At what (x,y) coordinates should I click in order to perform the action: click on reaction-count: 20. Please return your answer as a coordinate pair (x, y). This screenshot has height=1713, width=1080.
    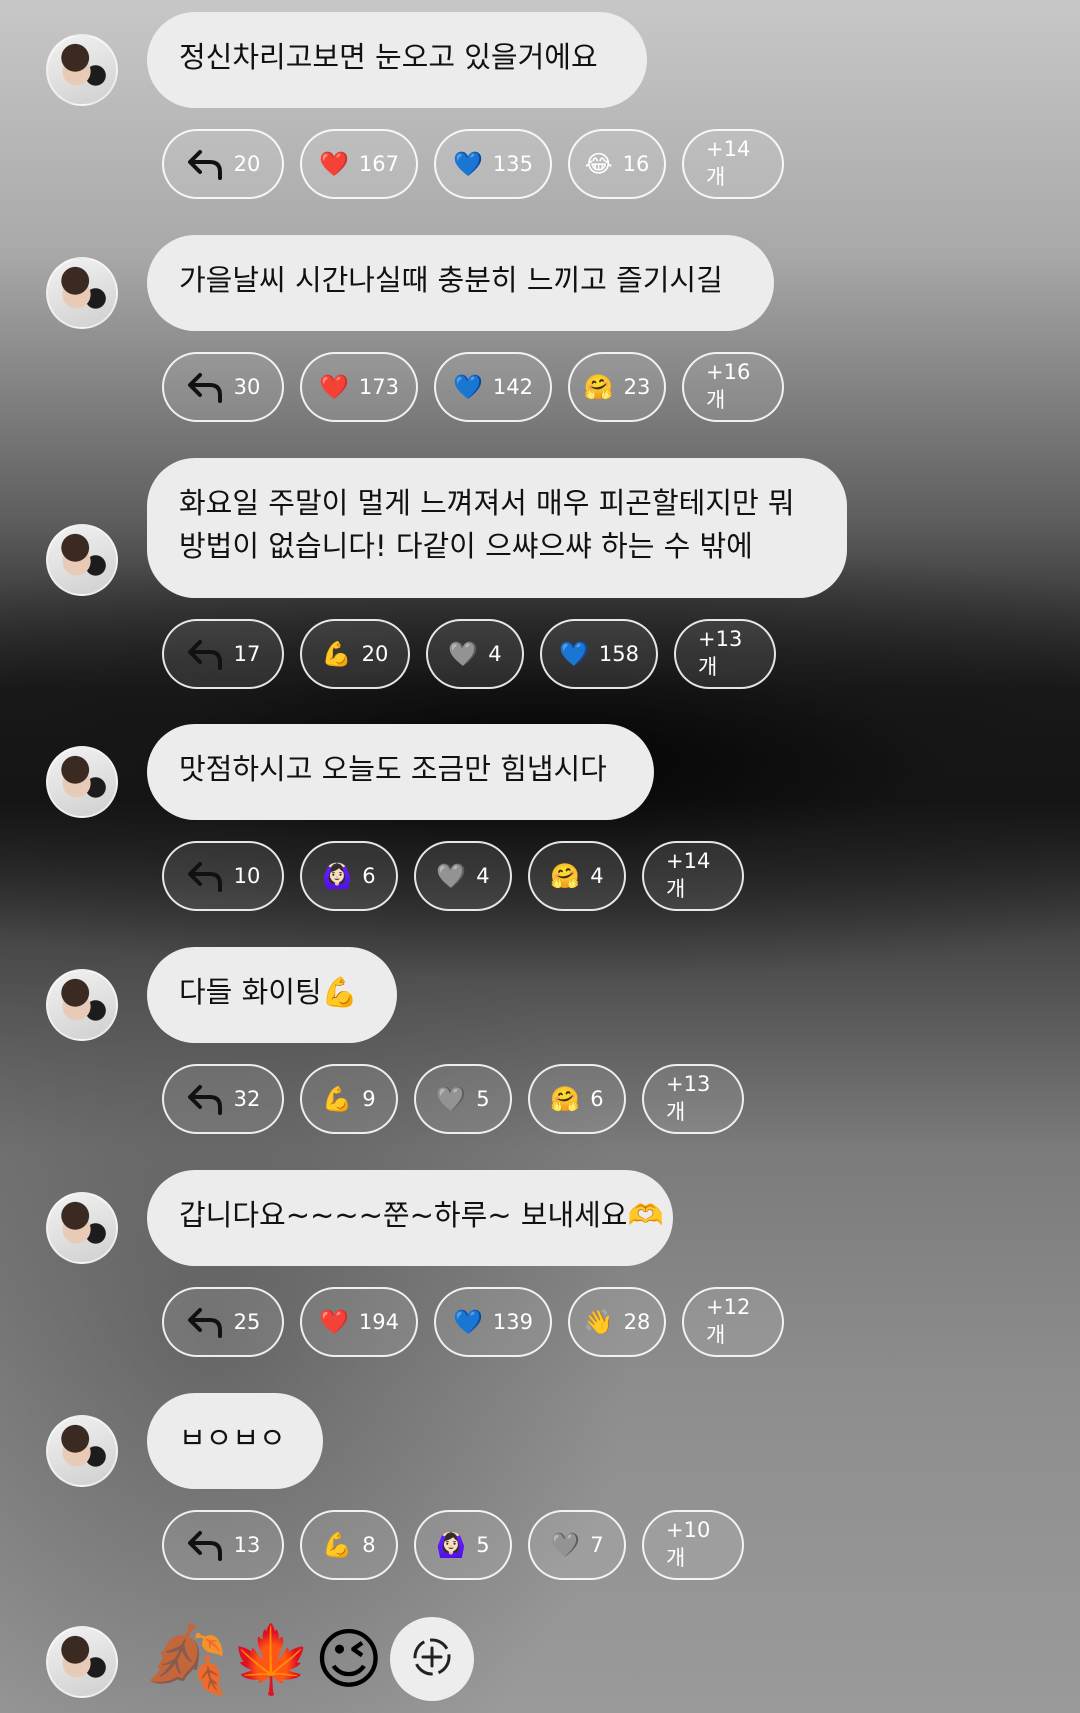
    Looking at the image, I should click on (375, 654).